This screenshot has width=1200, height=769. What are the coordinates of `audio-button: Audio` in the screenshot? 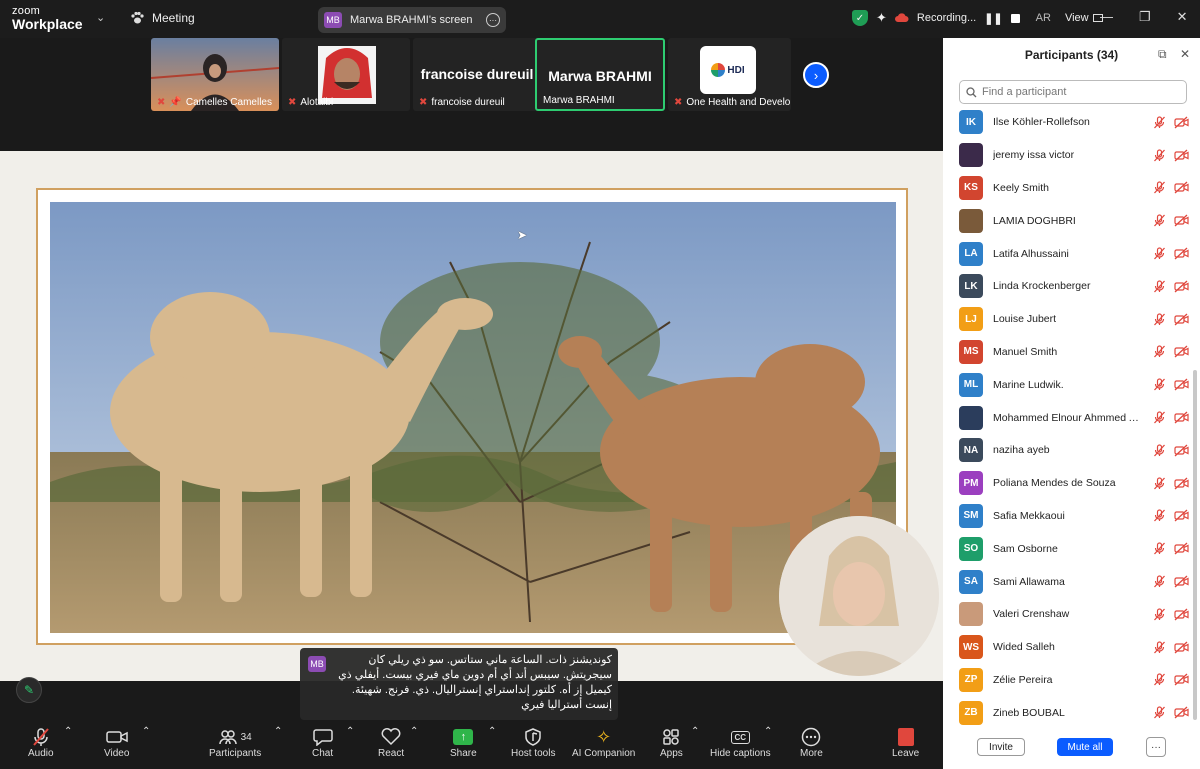 It's located at (41, 742).